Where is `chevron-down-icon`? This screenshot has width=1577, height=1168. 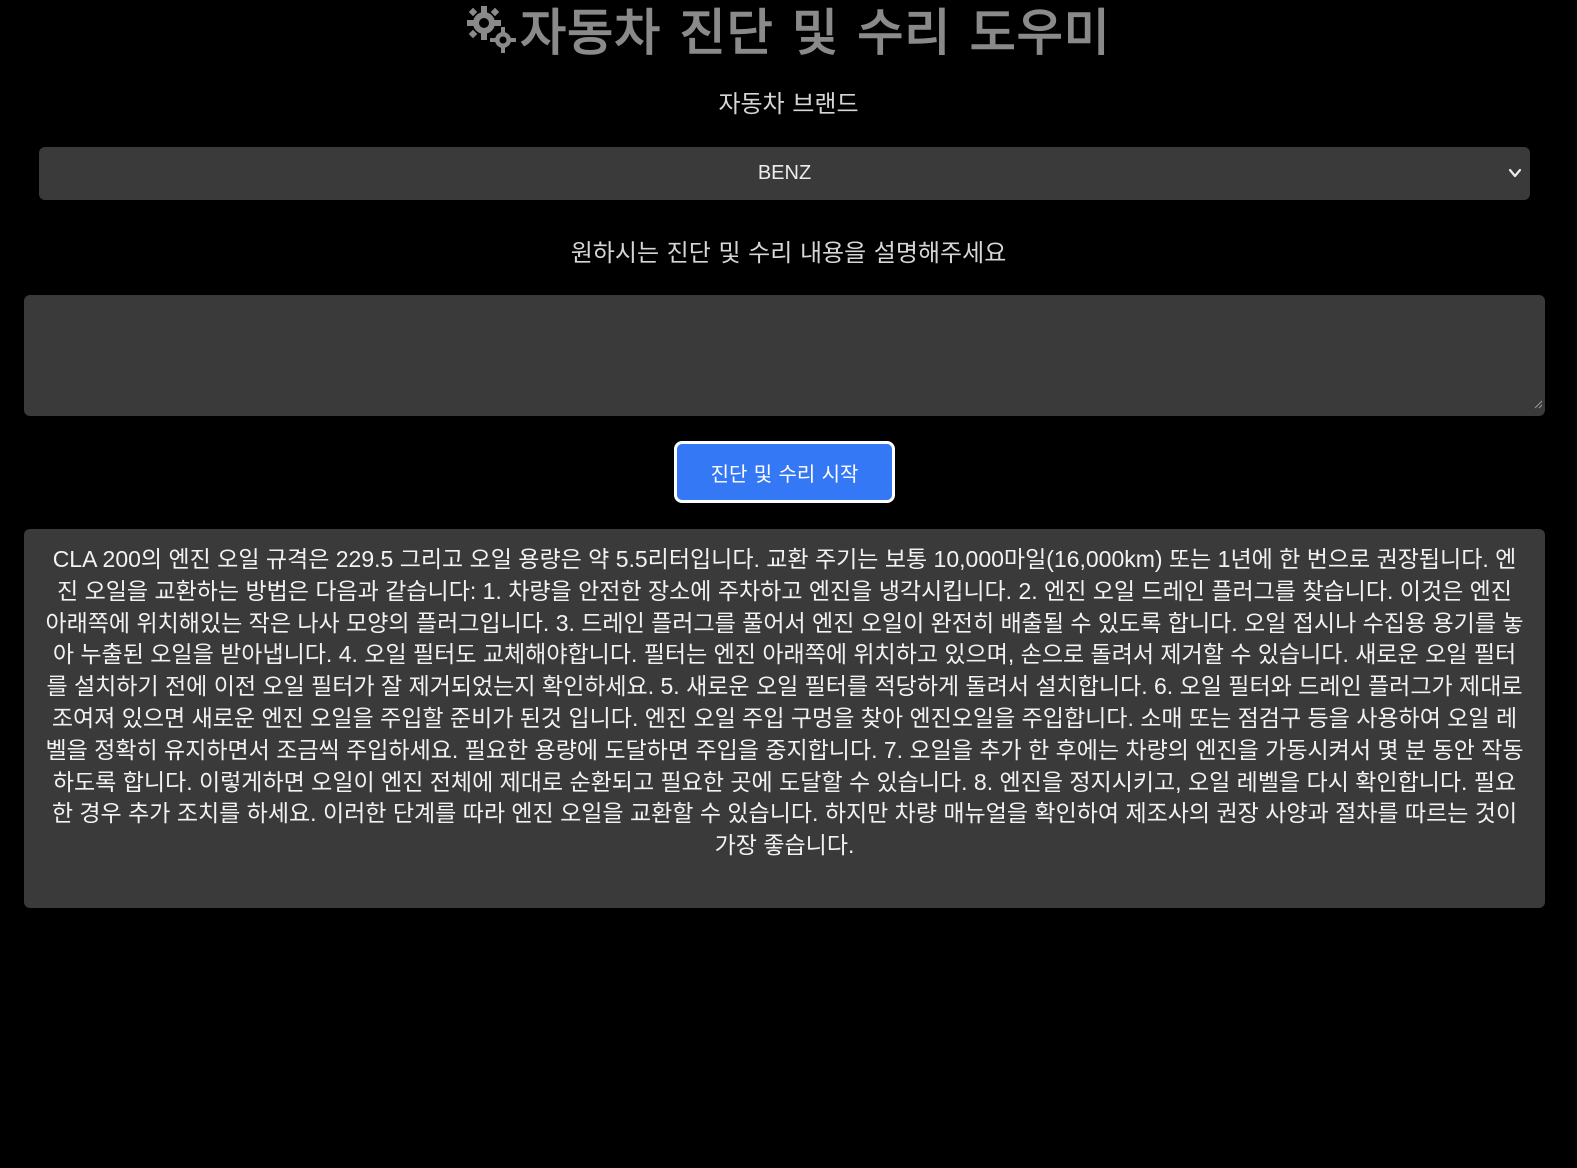
chevron-down-icon is located at coordinates (1515, 174).